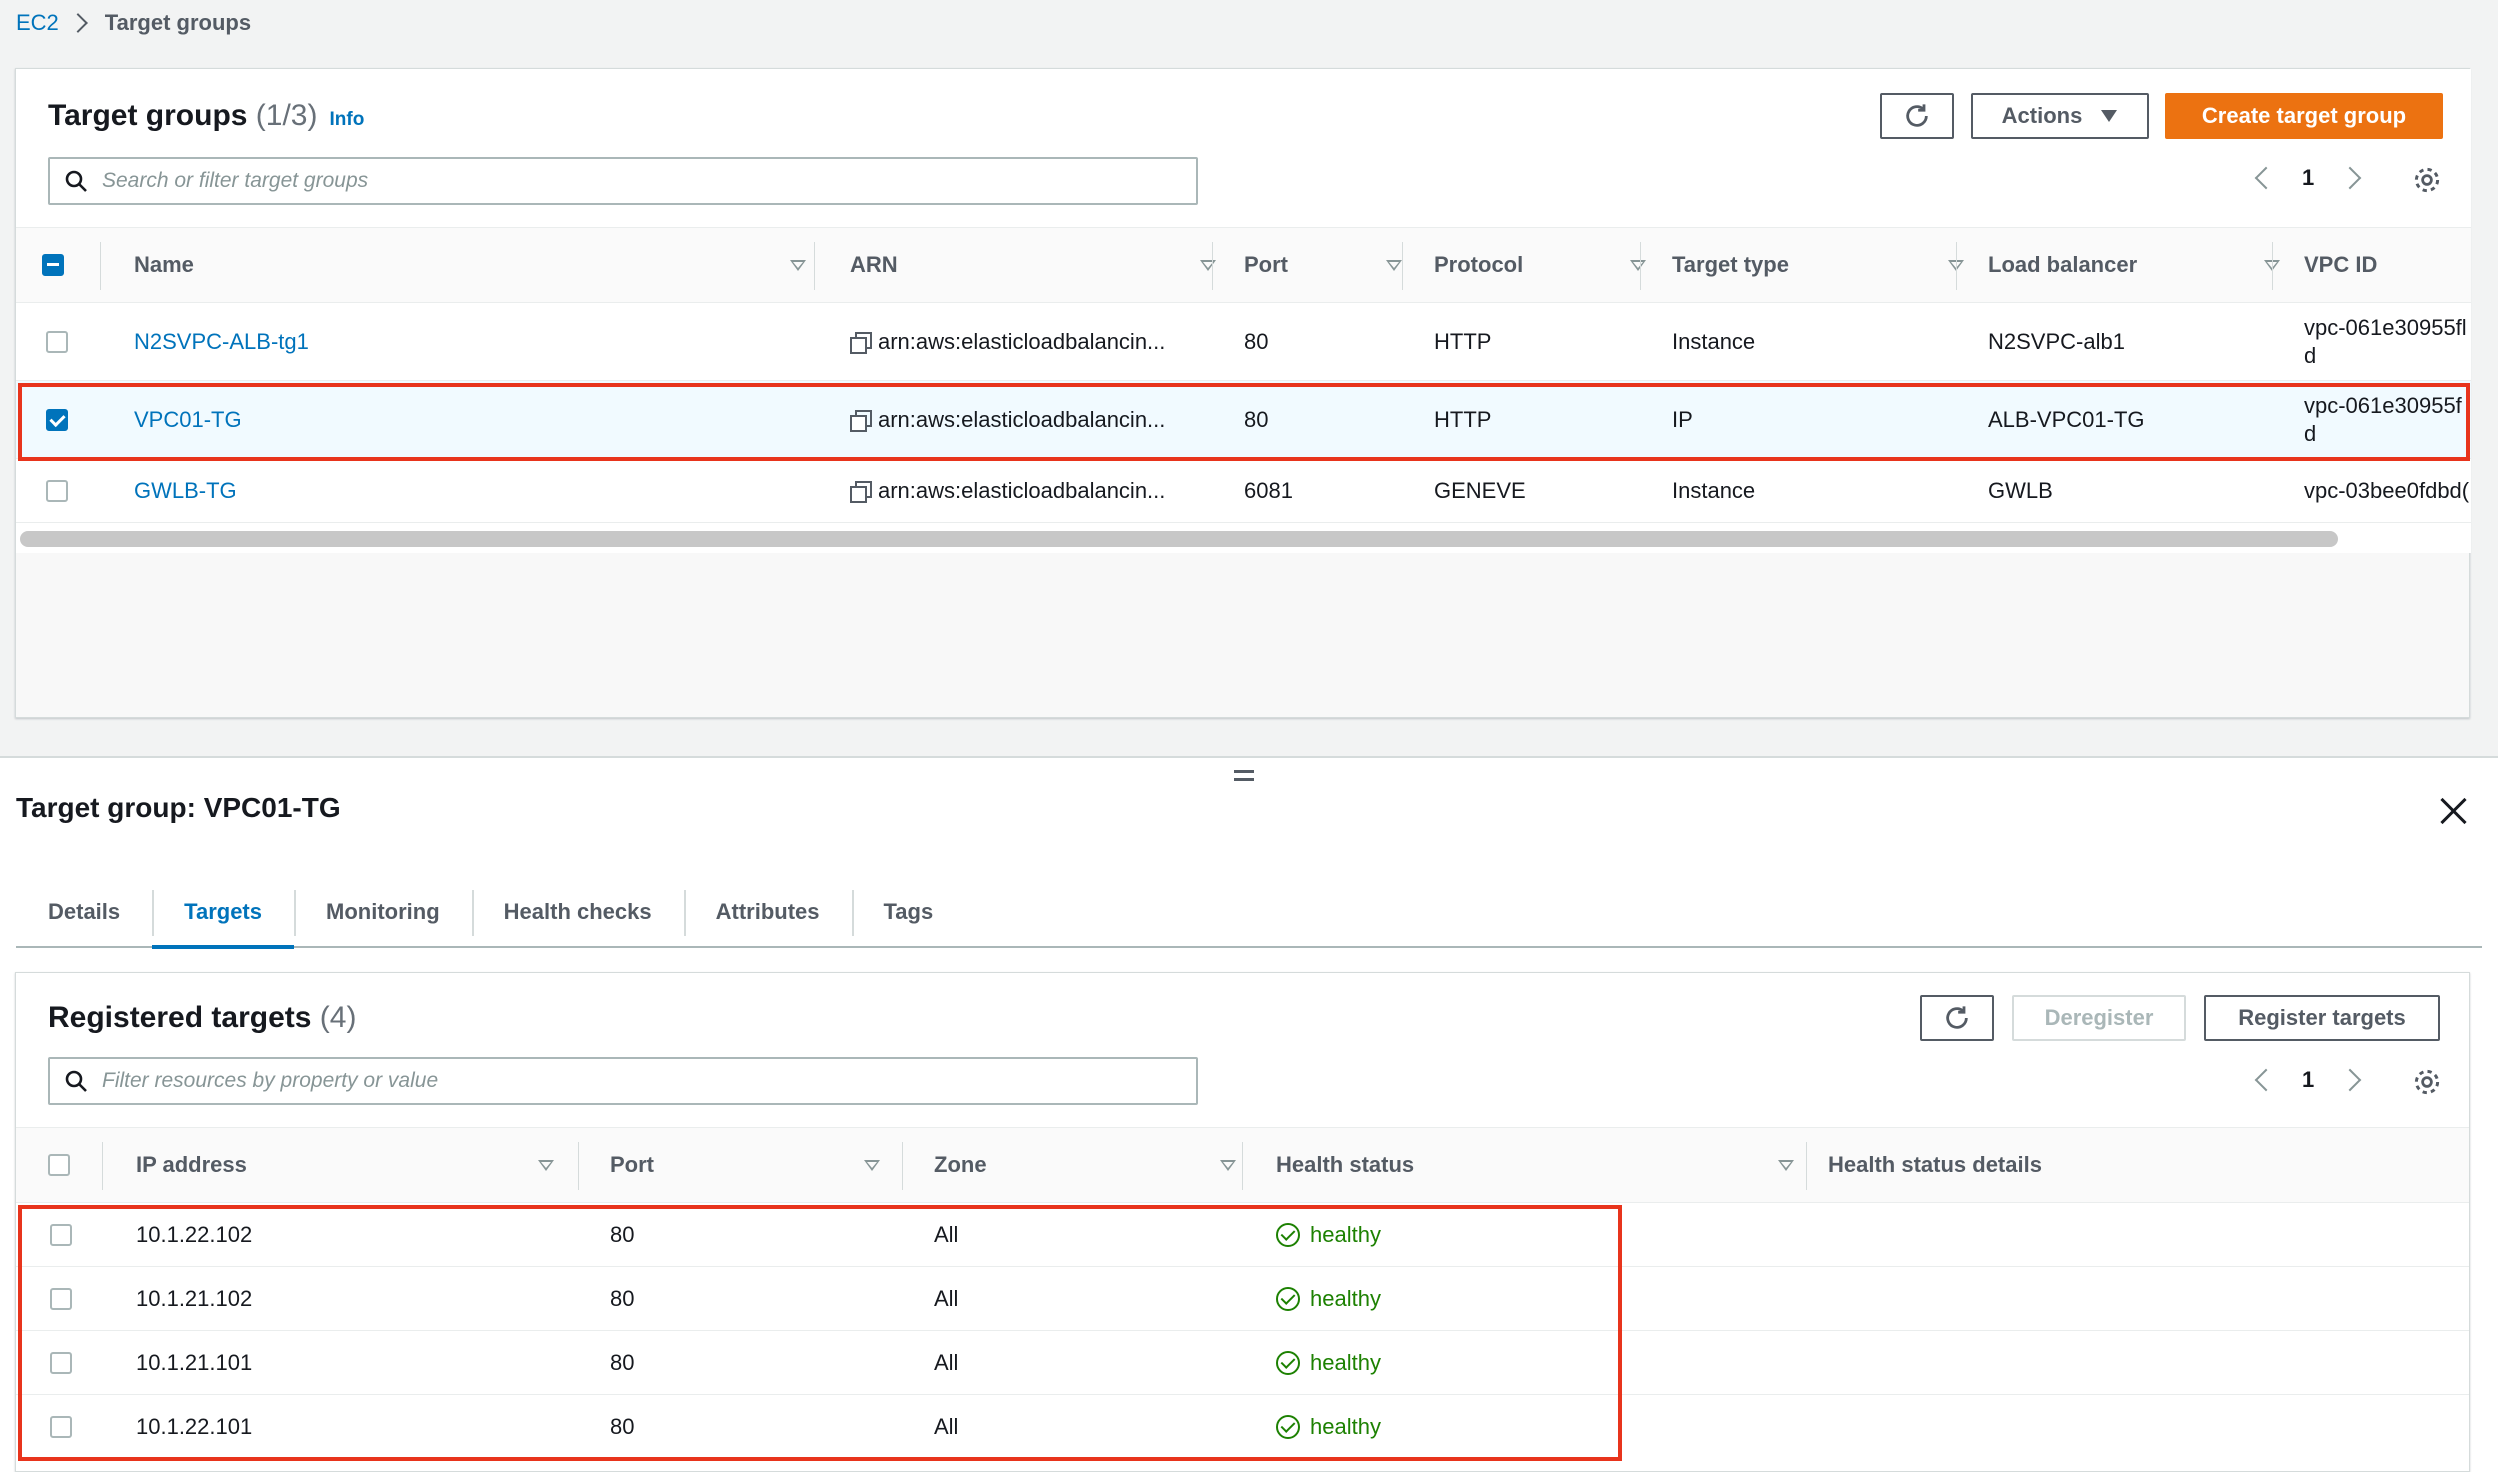 The height and width of the screenshot is (1472, 2498). I want to click on highlight-selected-row, so click(1244, 422).